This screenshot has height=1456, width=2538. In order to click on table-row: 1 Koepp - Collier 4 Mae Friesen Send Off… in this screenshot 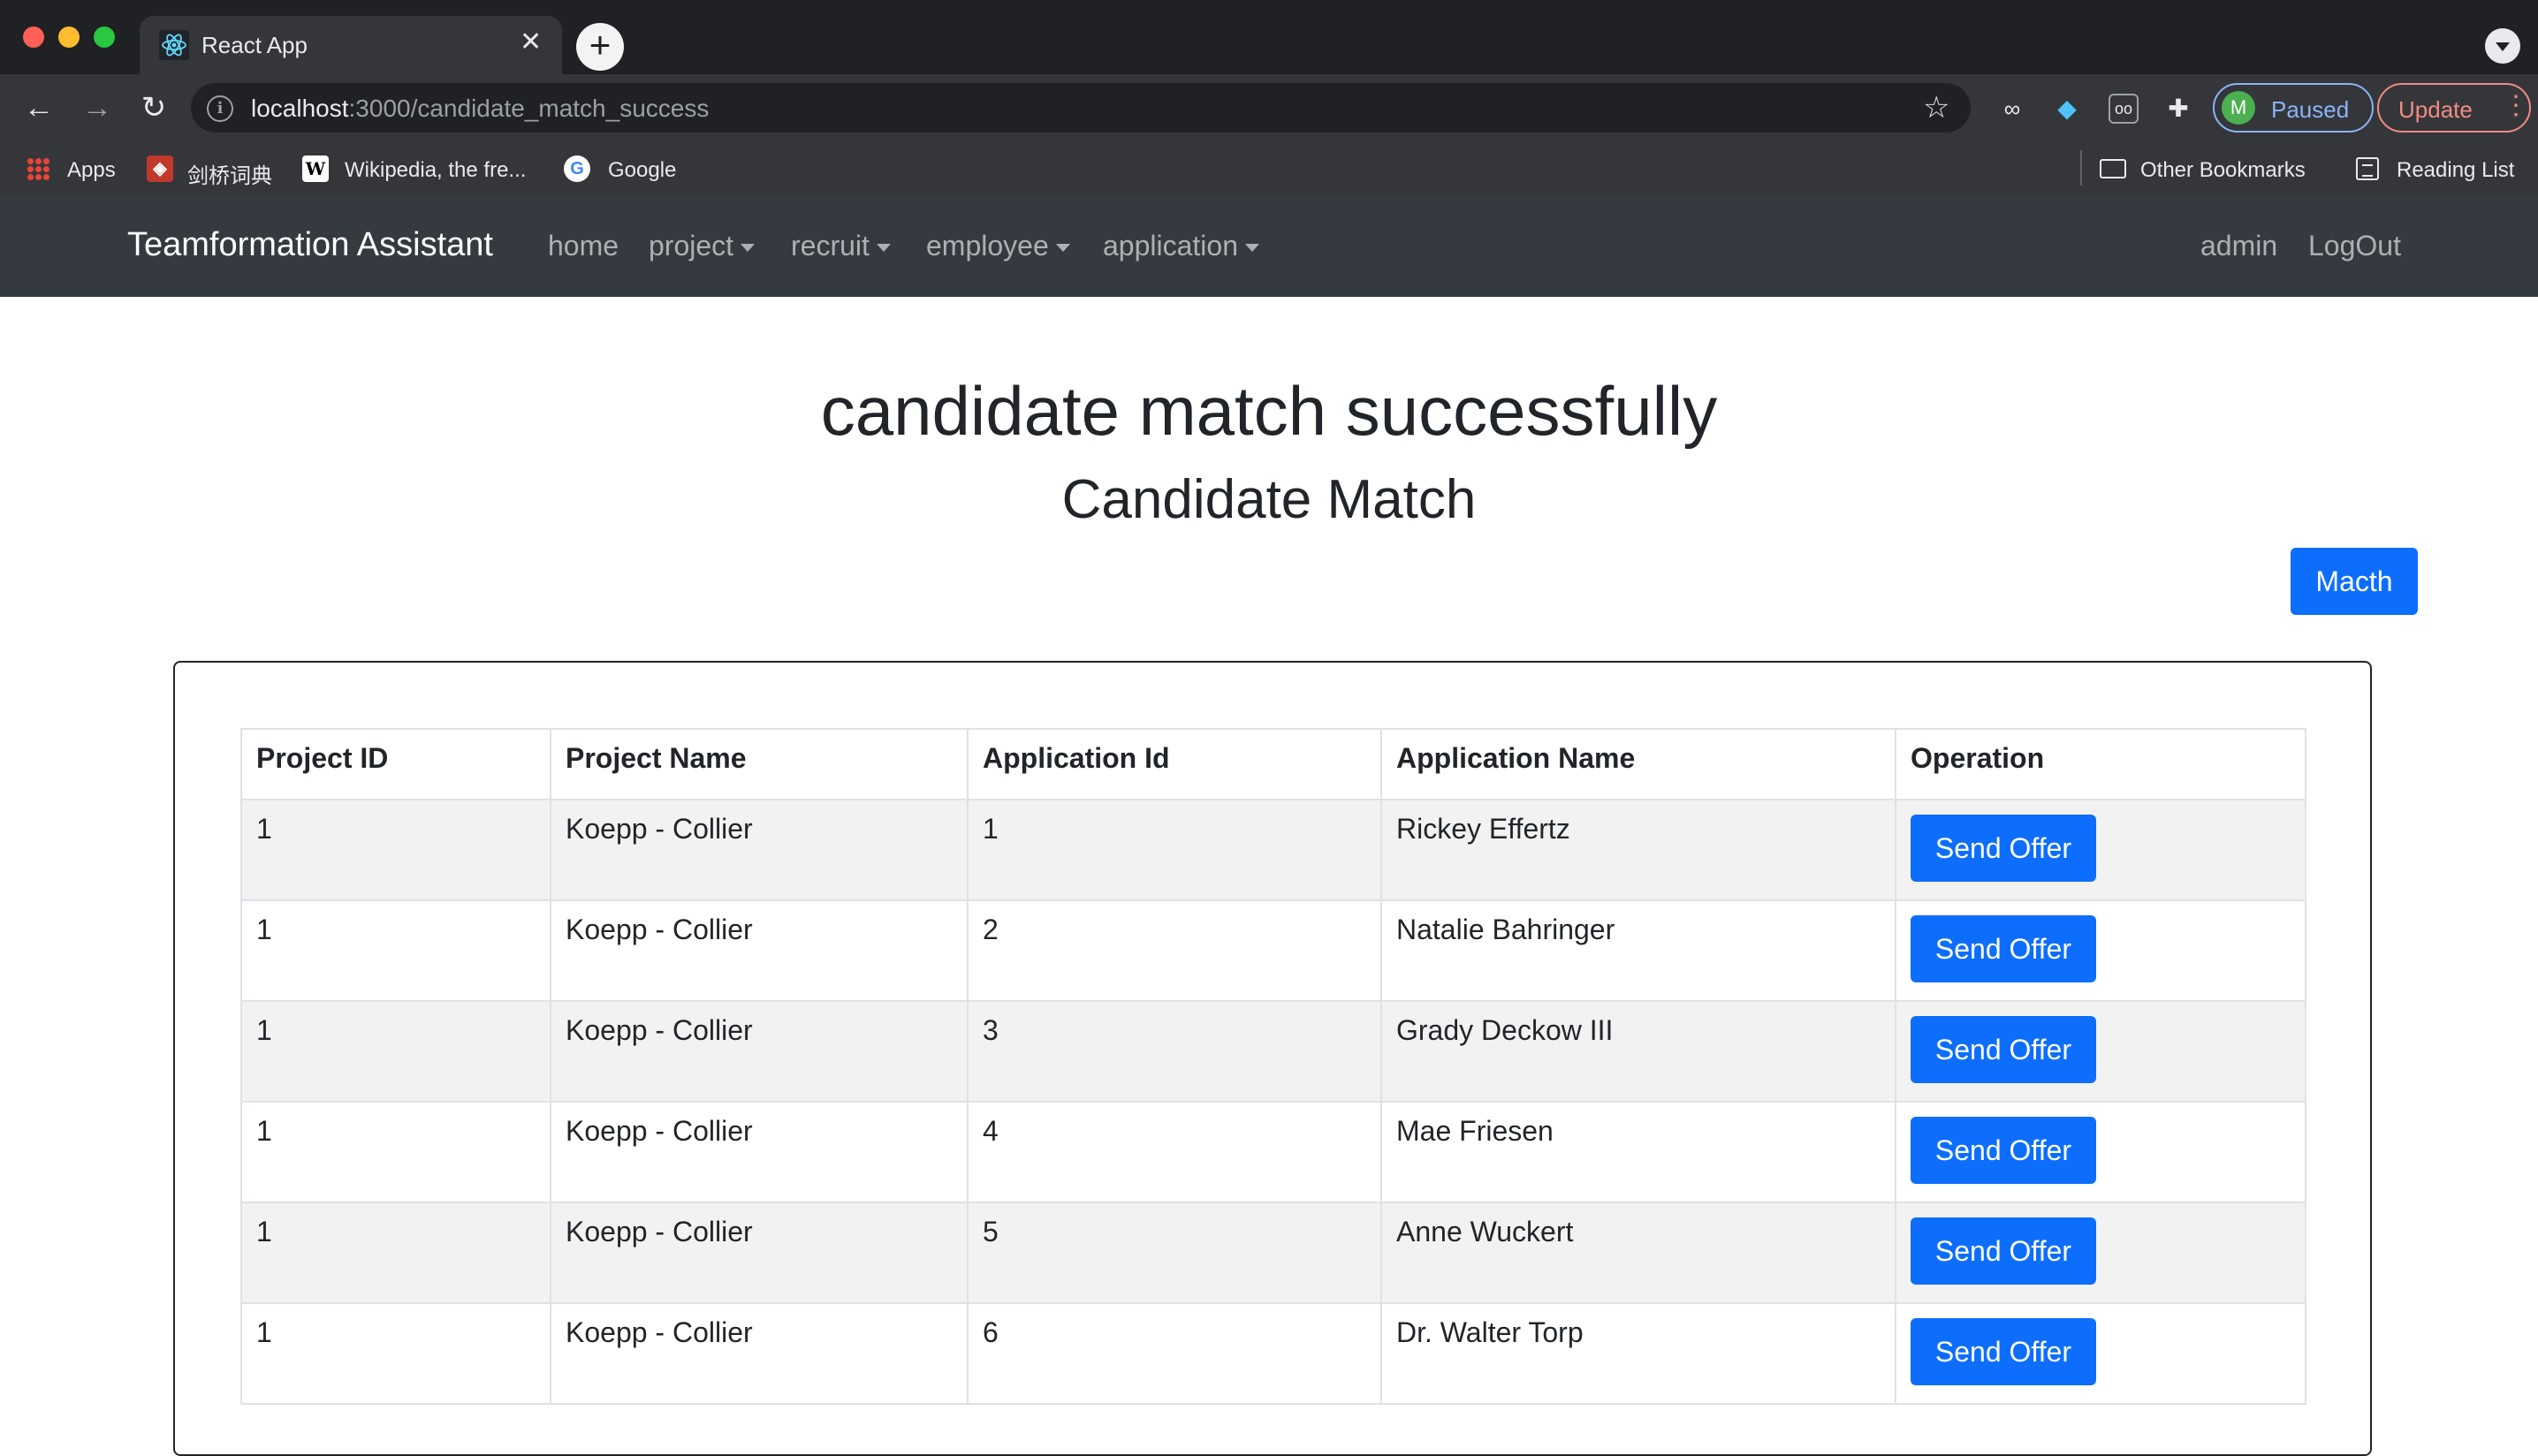, I will do `click(1273, 1152)`.